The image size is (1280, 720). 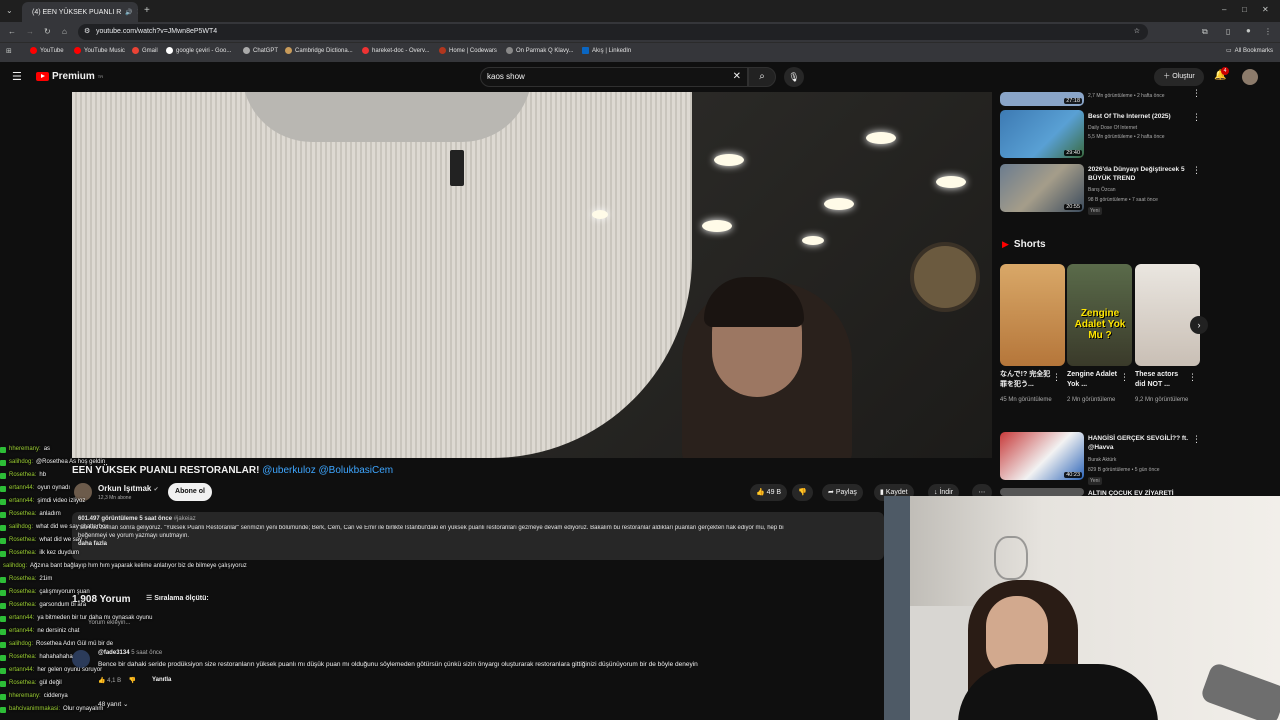 I want to click on chat-text: hahahahaha, so click(x=56, y=657).